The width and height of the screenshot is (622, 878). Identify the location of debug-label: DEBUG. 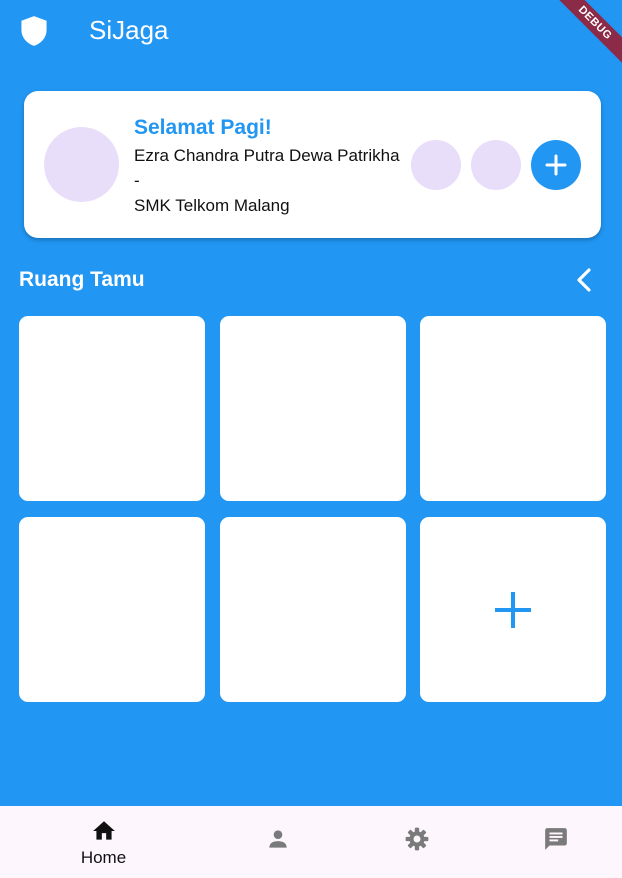
(587, 34).